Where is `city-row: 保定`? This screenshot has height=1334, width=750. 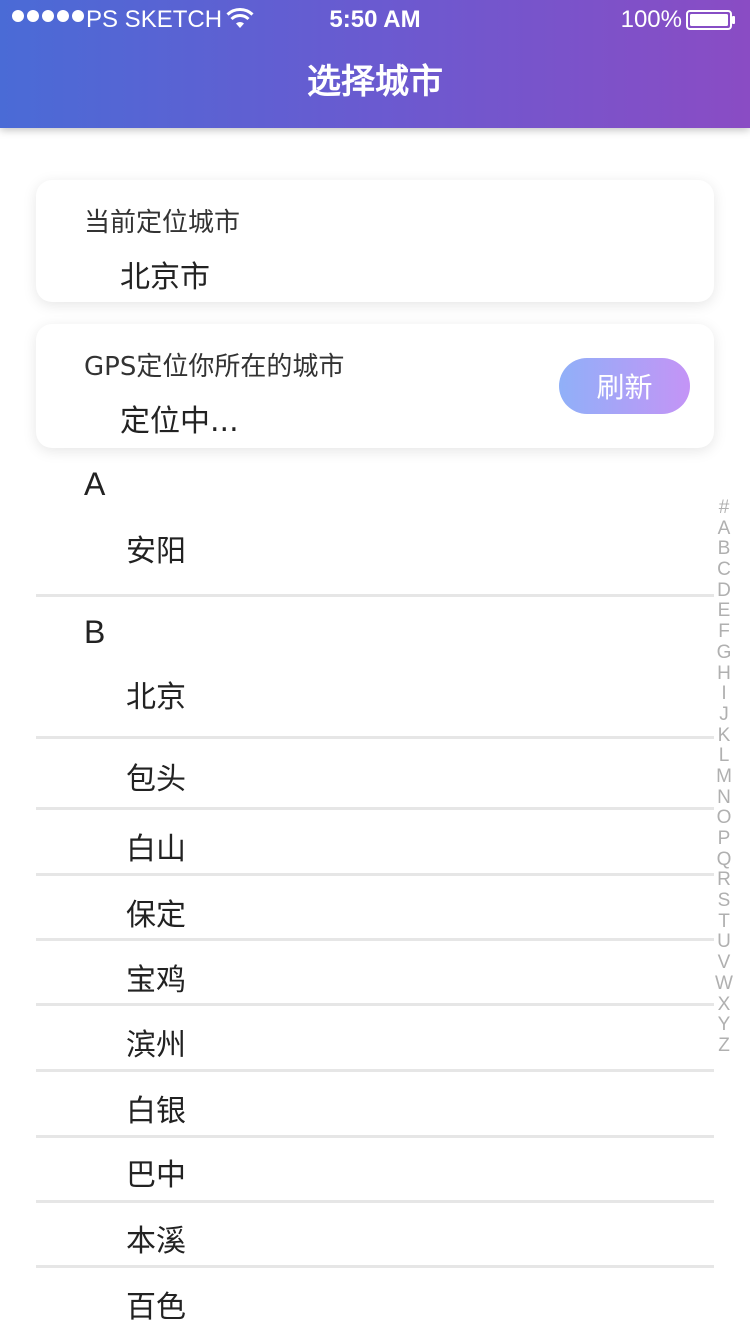 city-row: 保定 is located at coordinates (375, 912).